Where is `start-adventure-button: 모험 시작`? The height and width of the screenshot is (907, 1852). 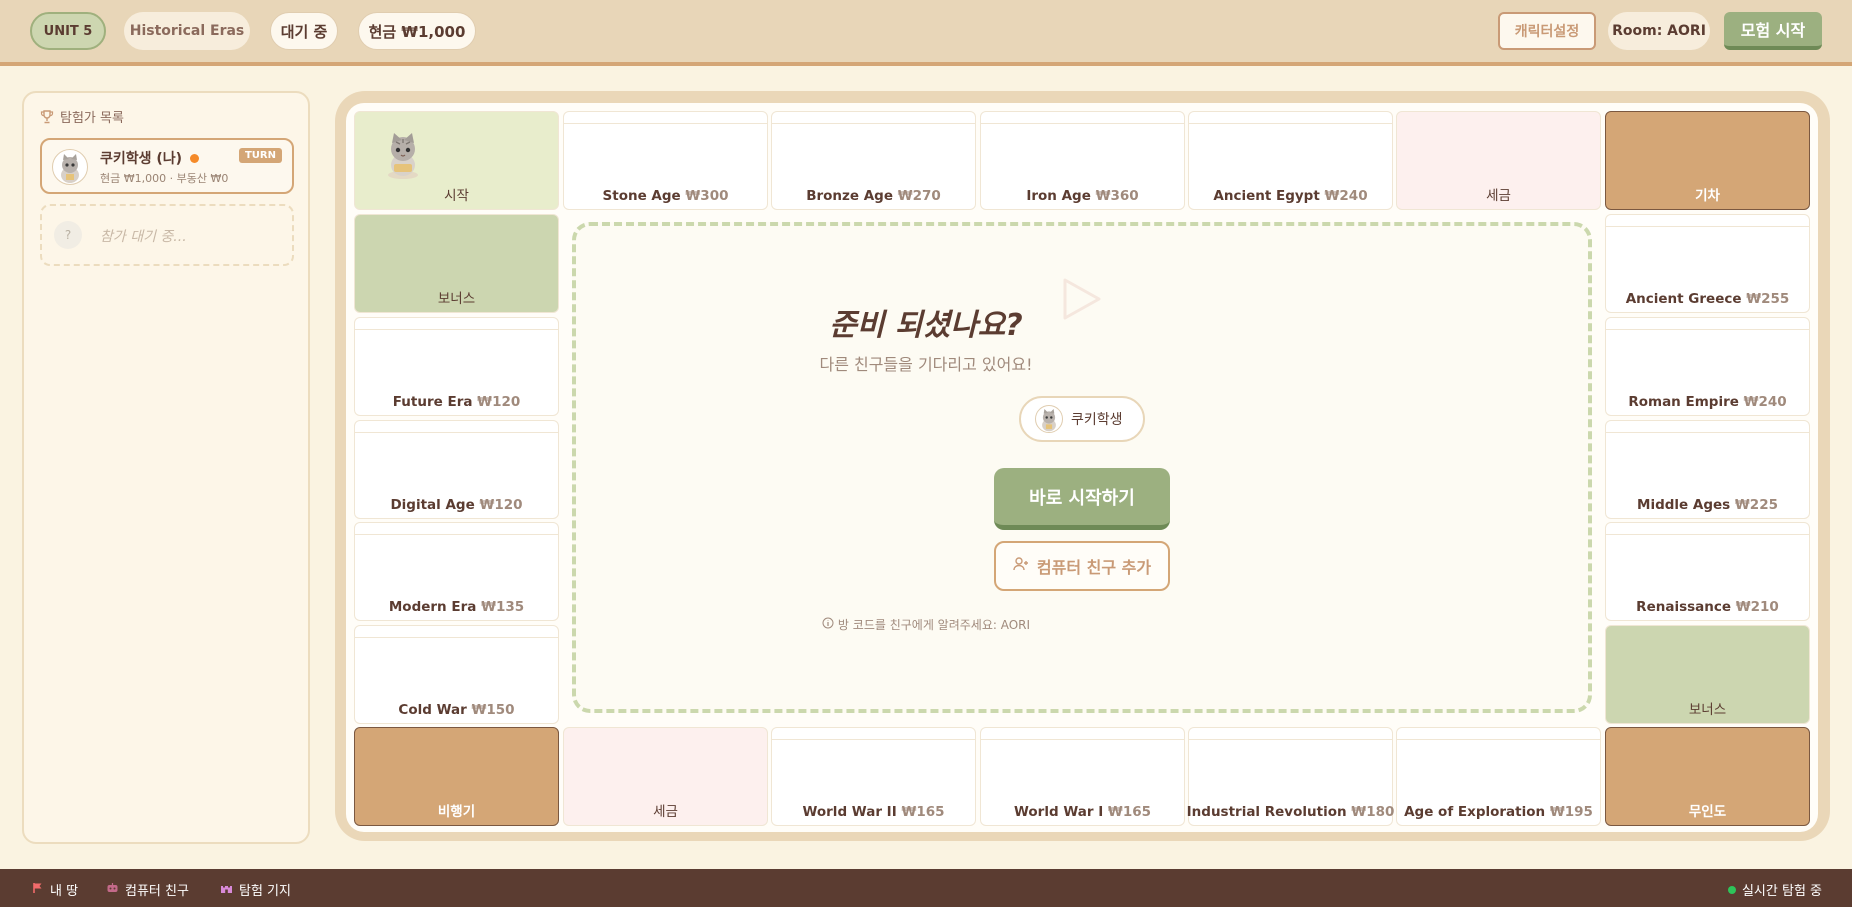 start-adventure-button: 모험 시작 is located at coordinates (1773, 31).